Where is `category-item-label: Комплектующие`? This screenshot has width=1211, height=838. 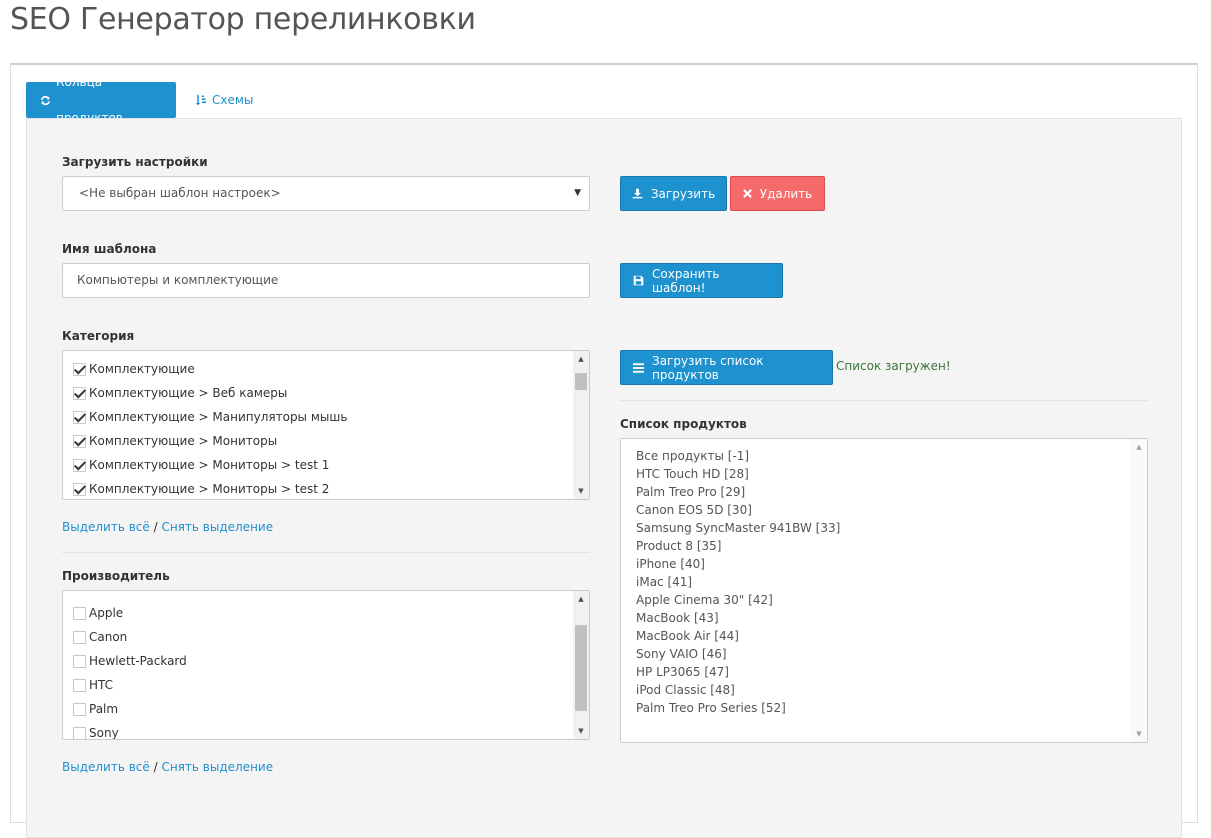 category-item-label: Комплектующие is located at coordinates (142, 369).